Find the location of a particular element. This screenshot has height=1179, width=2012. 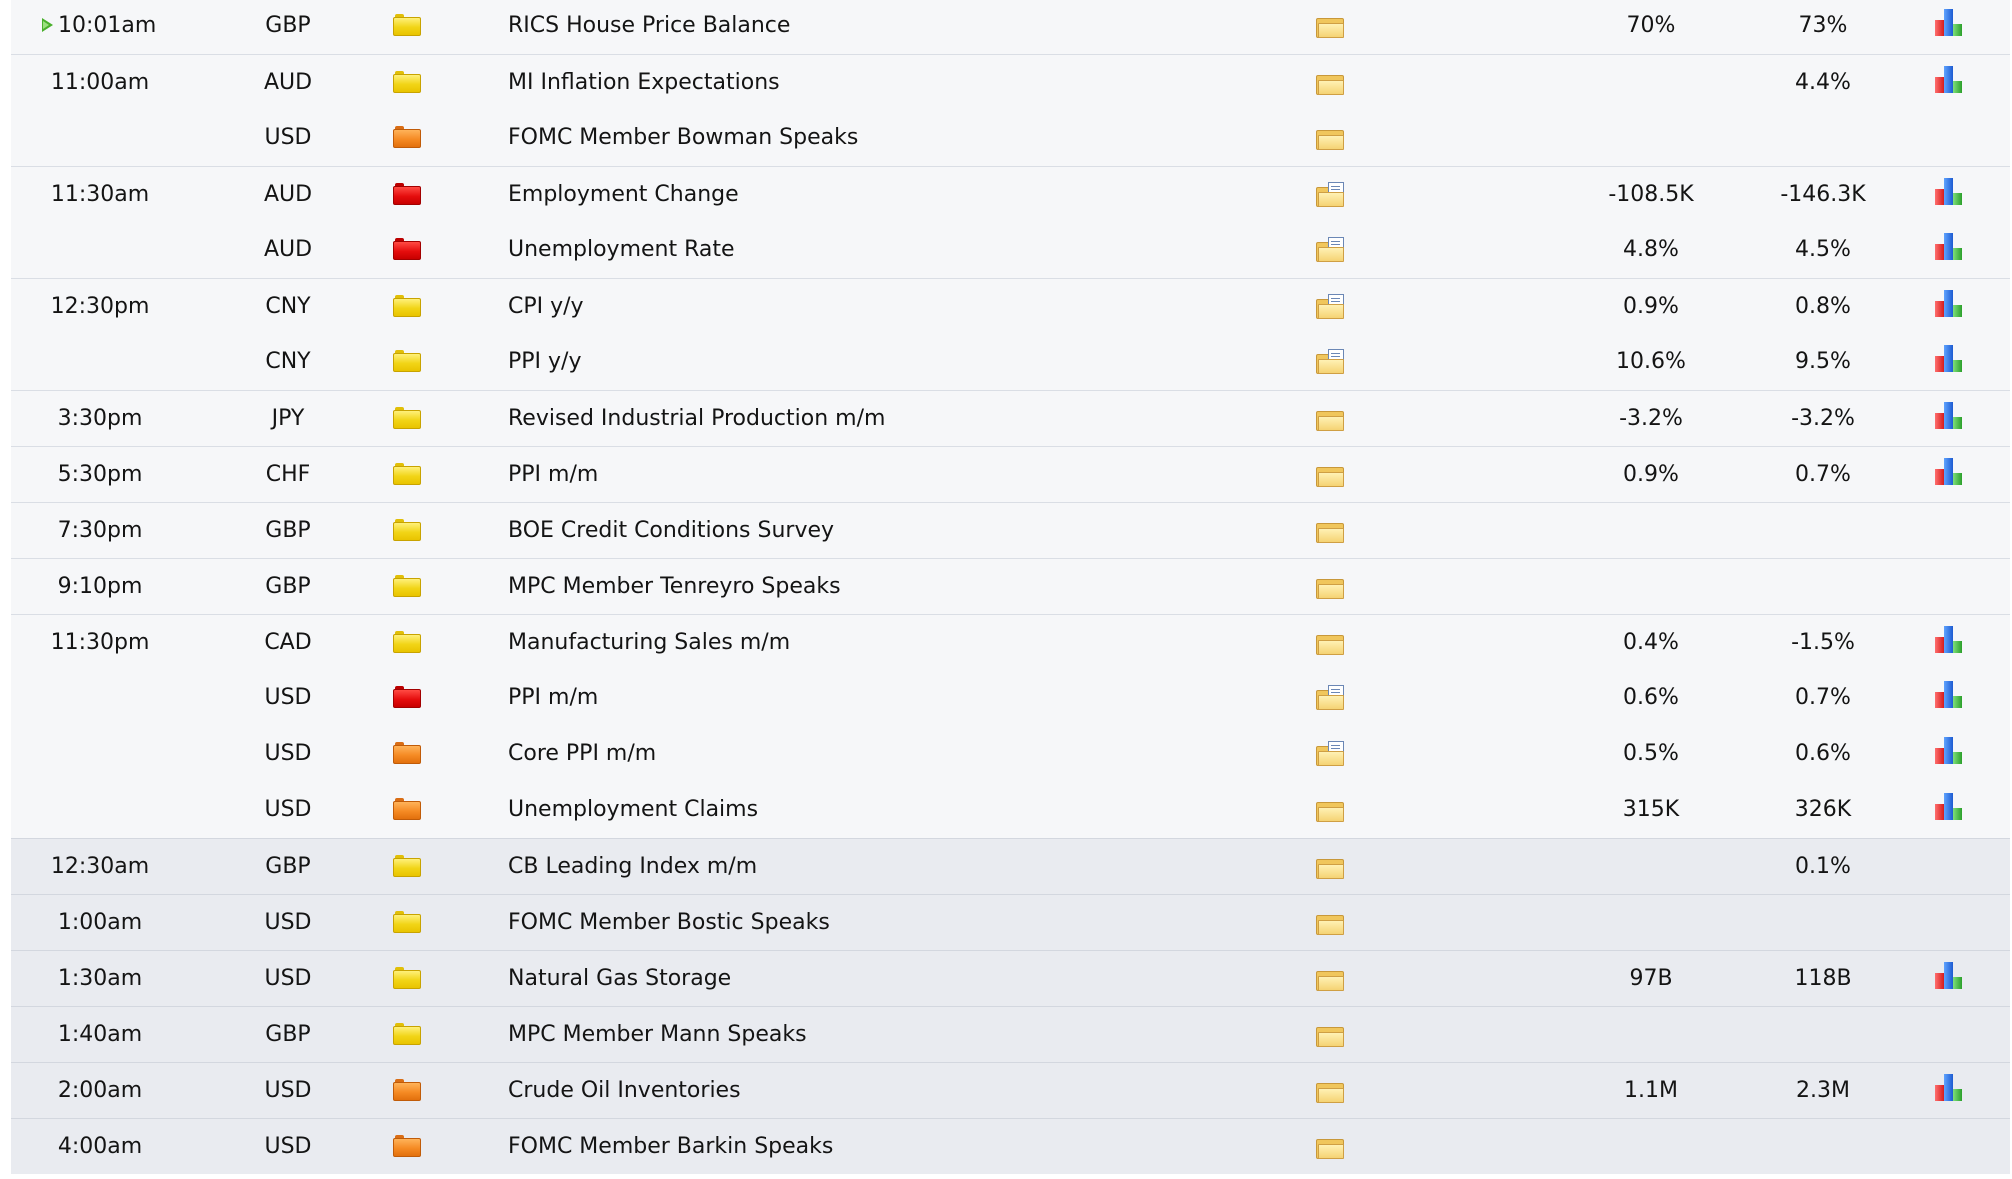

calendar-row: USD Unemployment Claims 315K 326K is located at coordinates (1010, 810).